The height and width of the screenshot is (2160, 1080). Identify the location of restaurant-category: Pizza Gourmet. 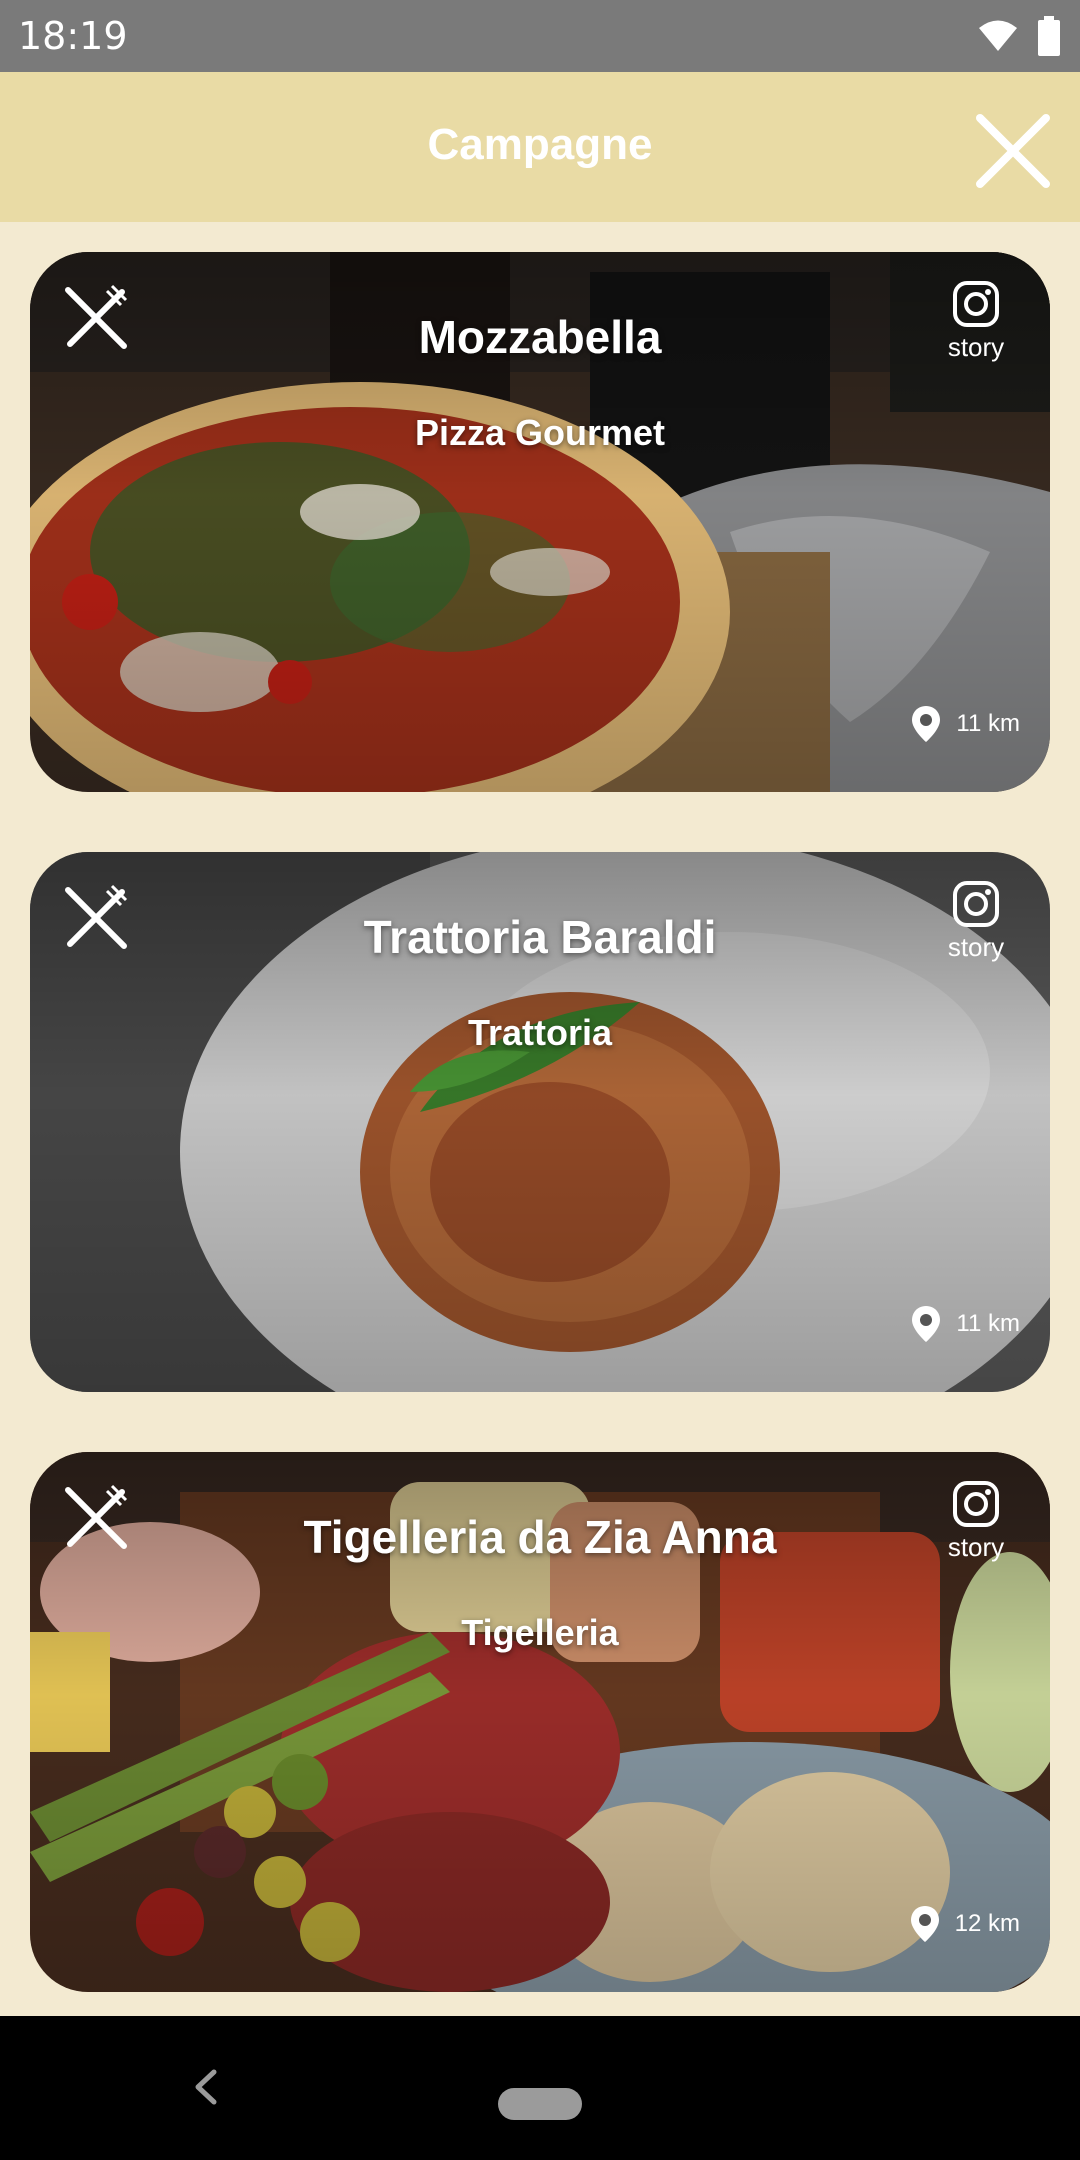
(540, 432).